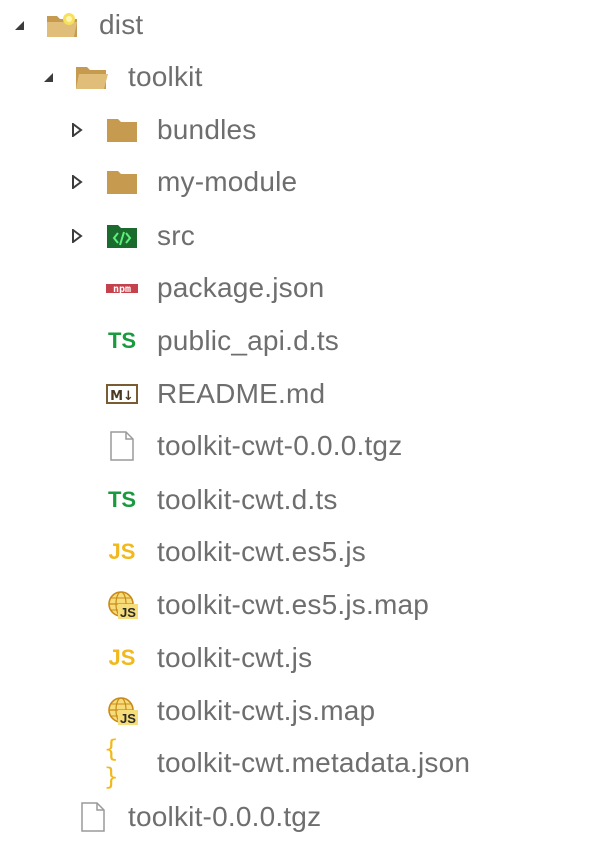 This screenshot has height=846, width=598. I want to click on tree-item-toolkit-cwt-d-ts: TS toolkit-cwt.d.ts, so click(299, 500).